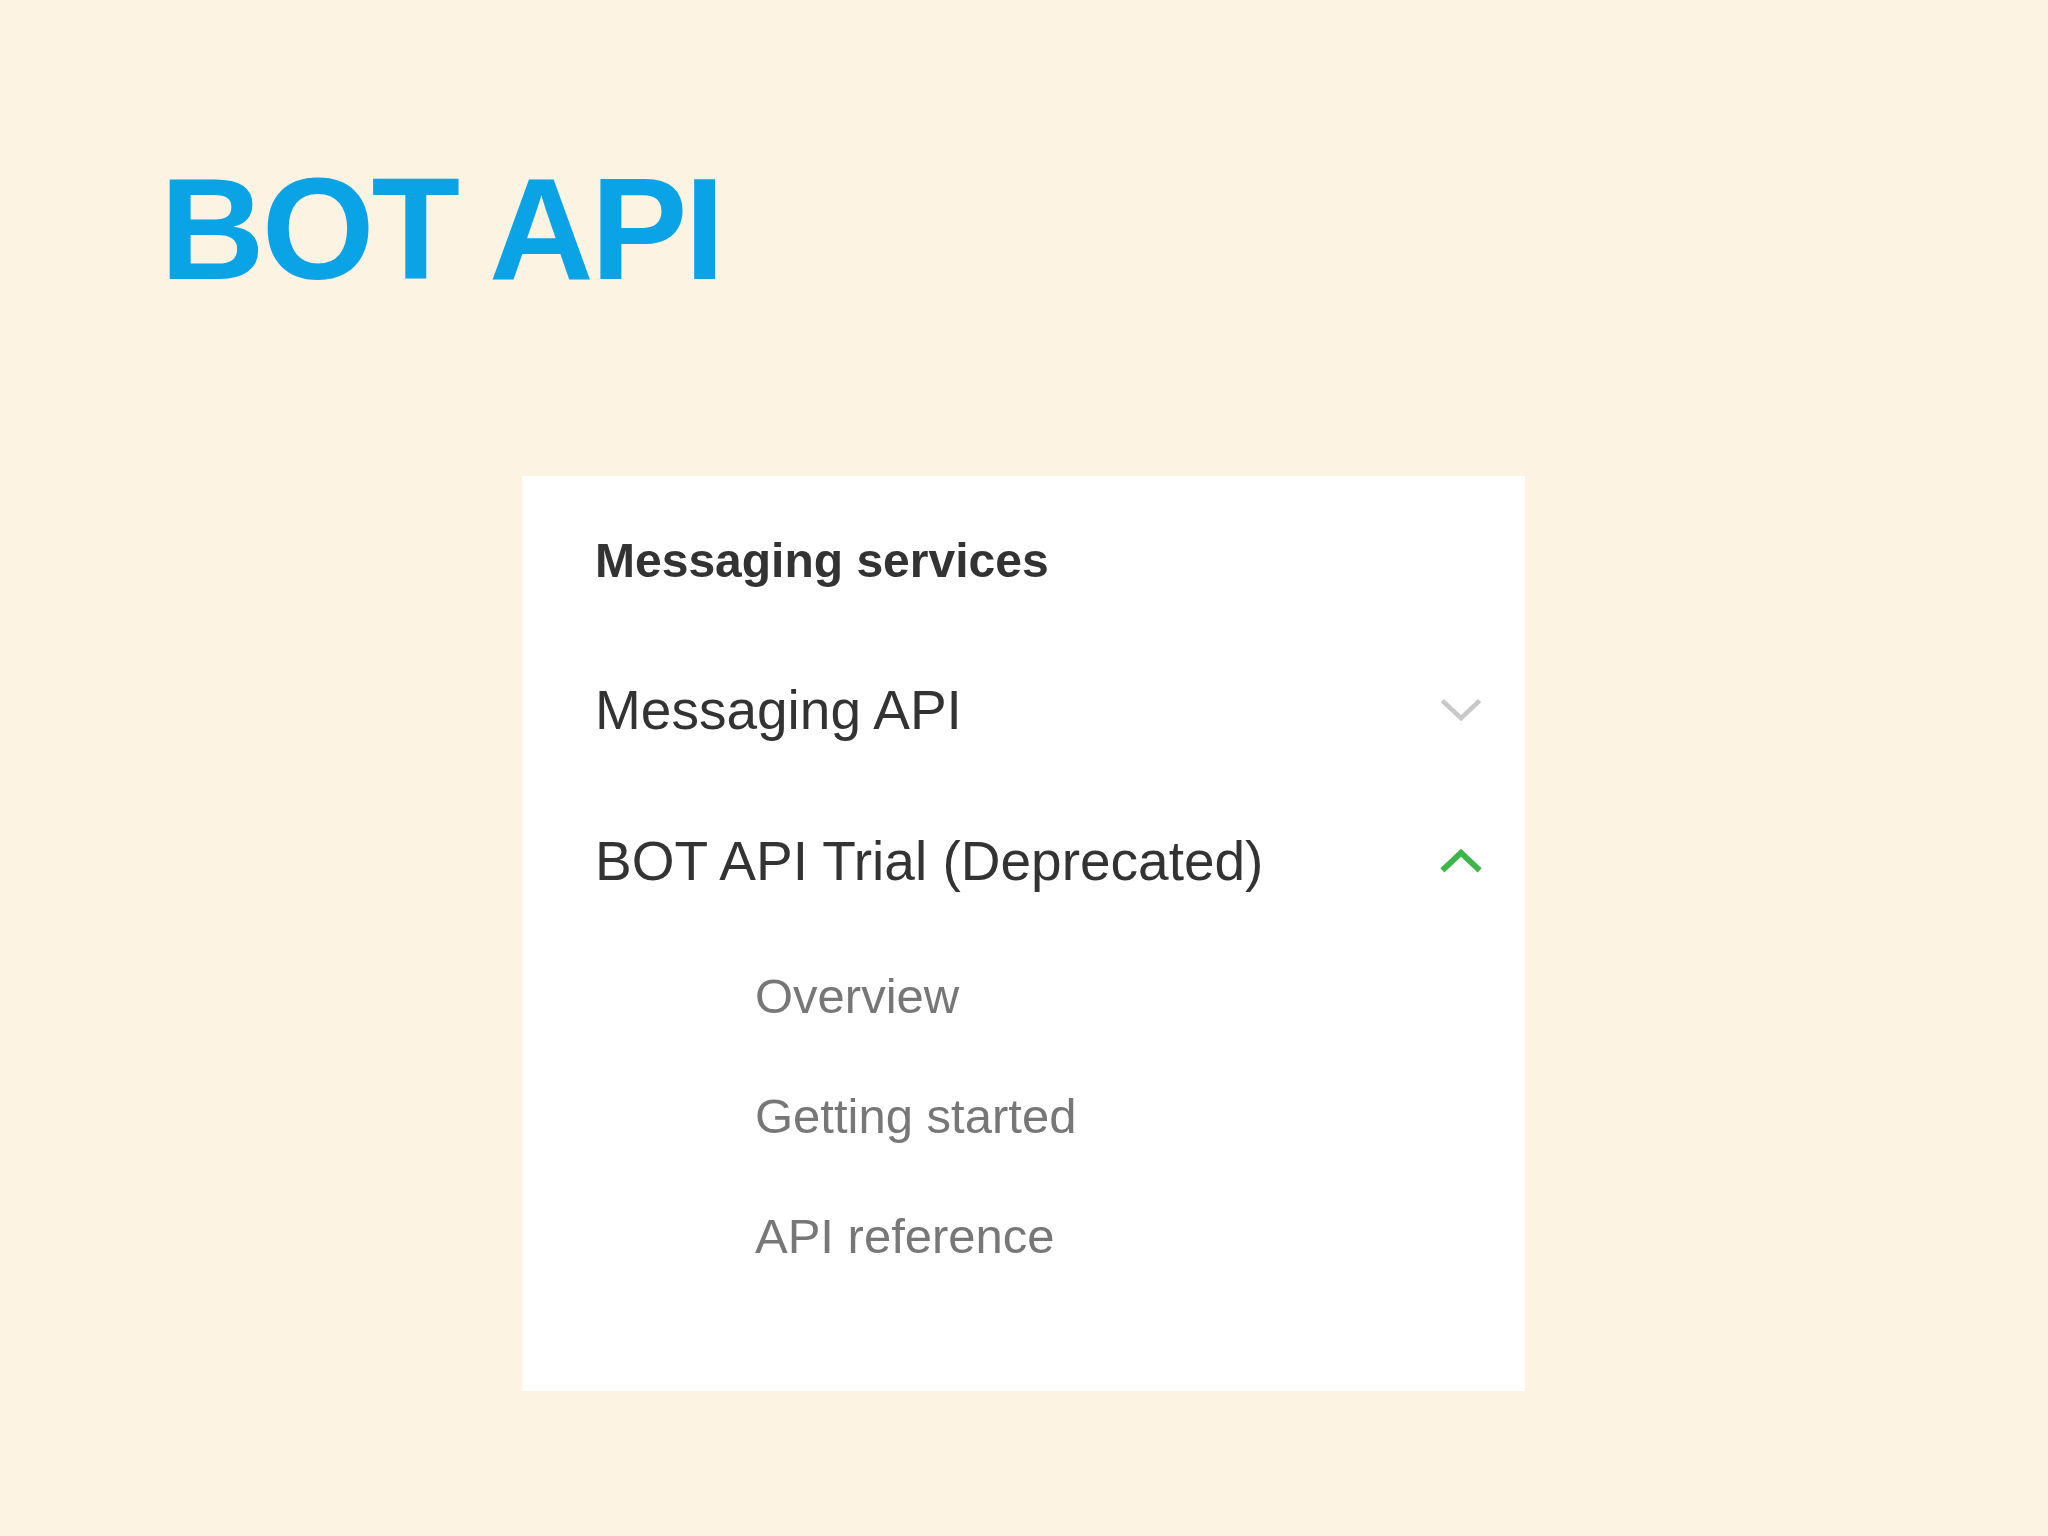 This screenshot has height=1536, width=2048. What do you see at coordinates (905, 1235) in the screenshot?
I see `submenu-item: API reference` at bounding box center [905, 1235].